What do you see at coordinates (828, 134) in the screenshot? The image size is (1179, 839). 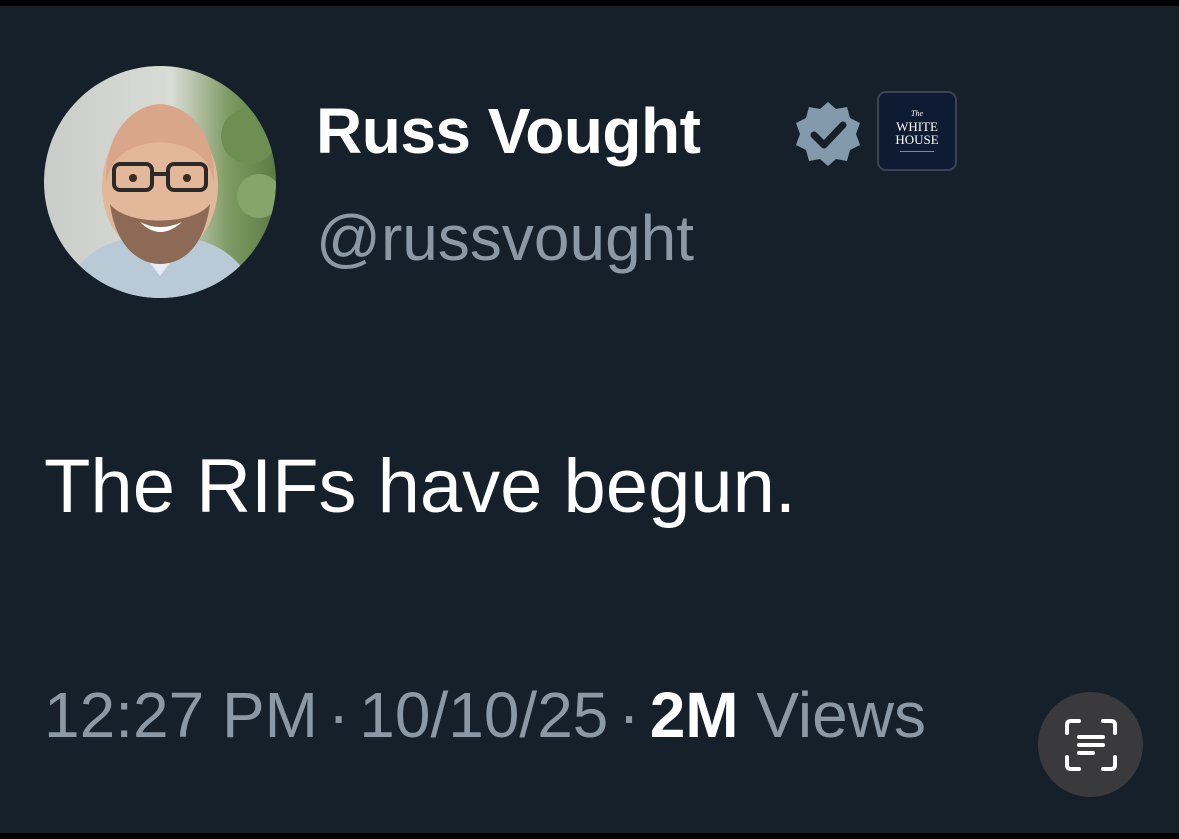 I see `verified-badge-icon` at bounding box center [828, 134].